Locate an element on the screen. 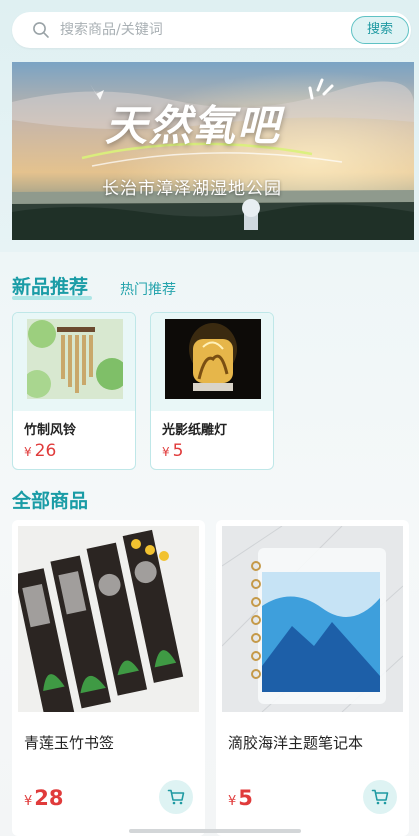  tab-hot-products: 热门推荐 is located at coordinates (148, 289).